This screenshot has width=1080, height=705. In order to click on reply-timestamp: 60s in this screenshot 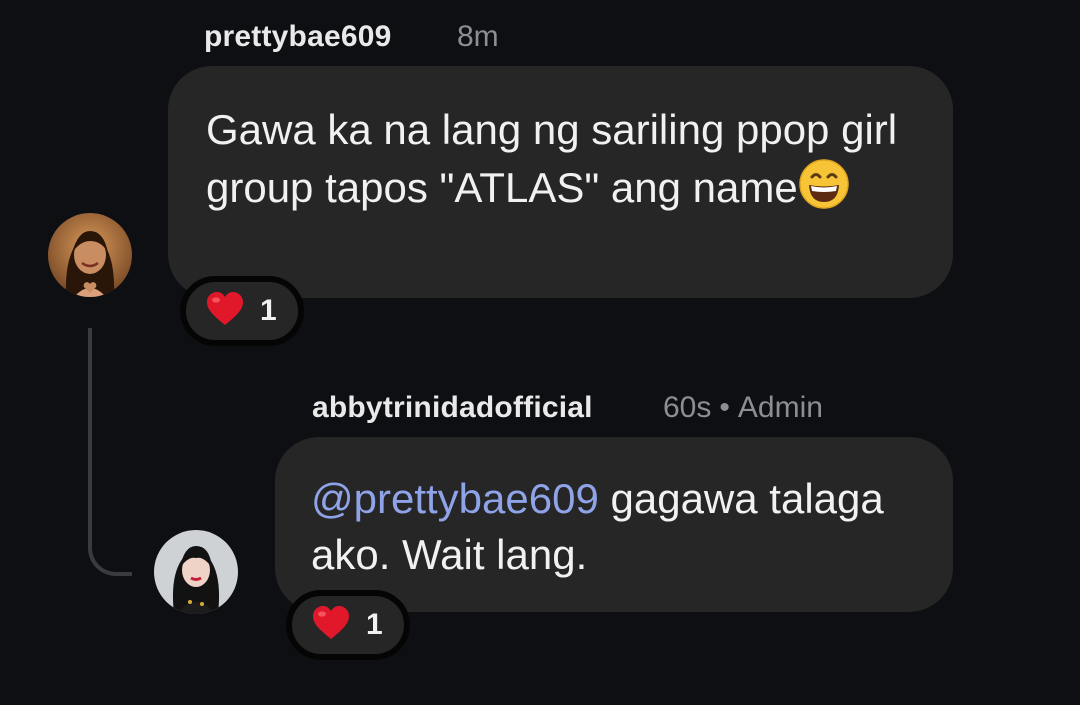, I will do `click(687, 407)`.